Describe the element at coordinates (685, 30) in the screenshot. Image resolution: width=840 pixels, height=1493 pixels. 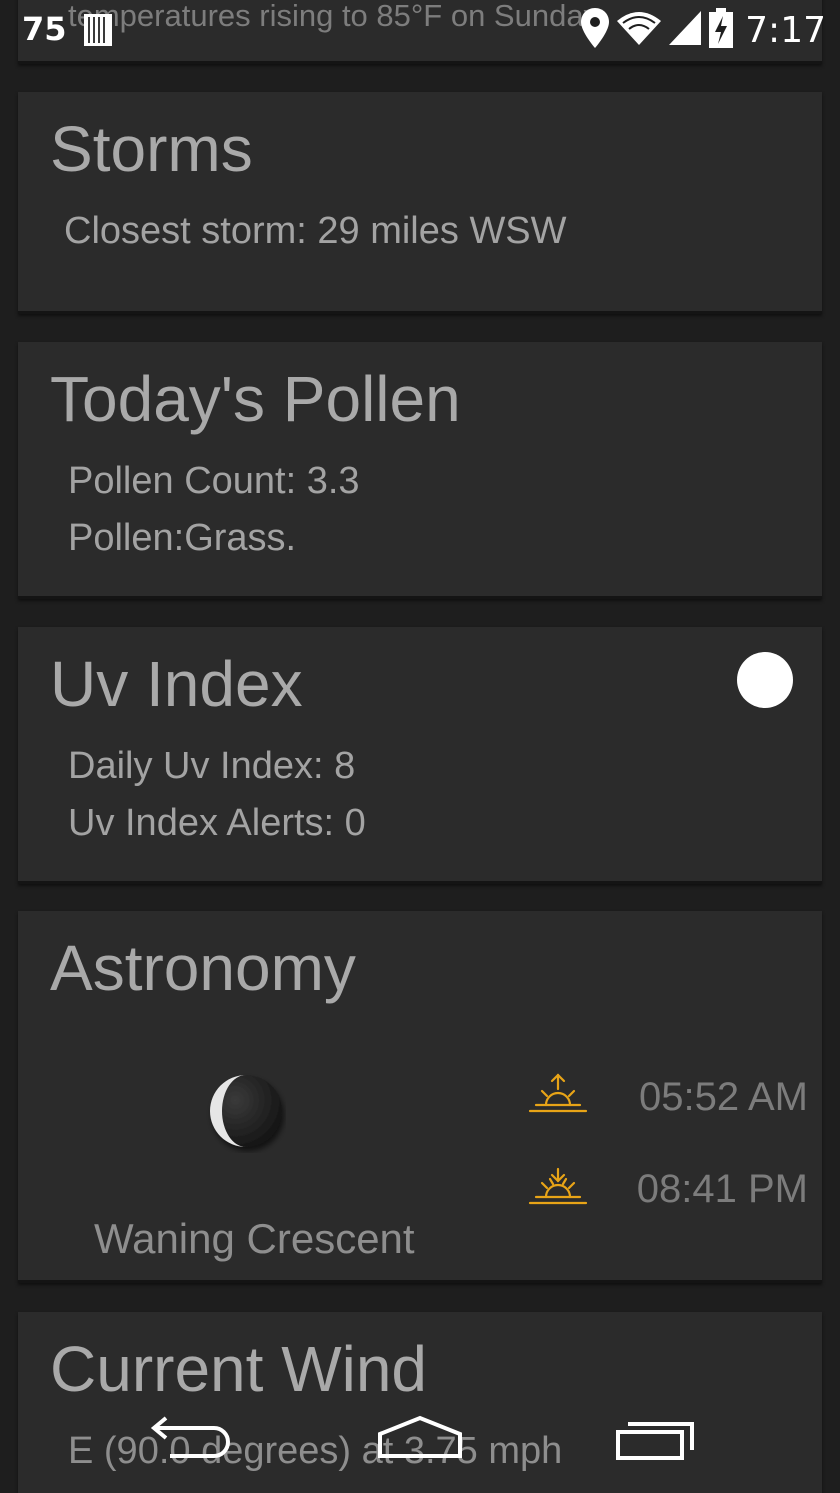
I see `cell-signal-icon` at that location.